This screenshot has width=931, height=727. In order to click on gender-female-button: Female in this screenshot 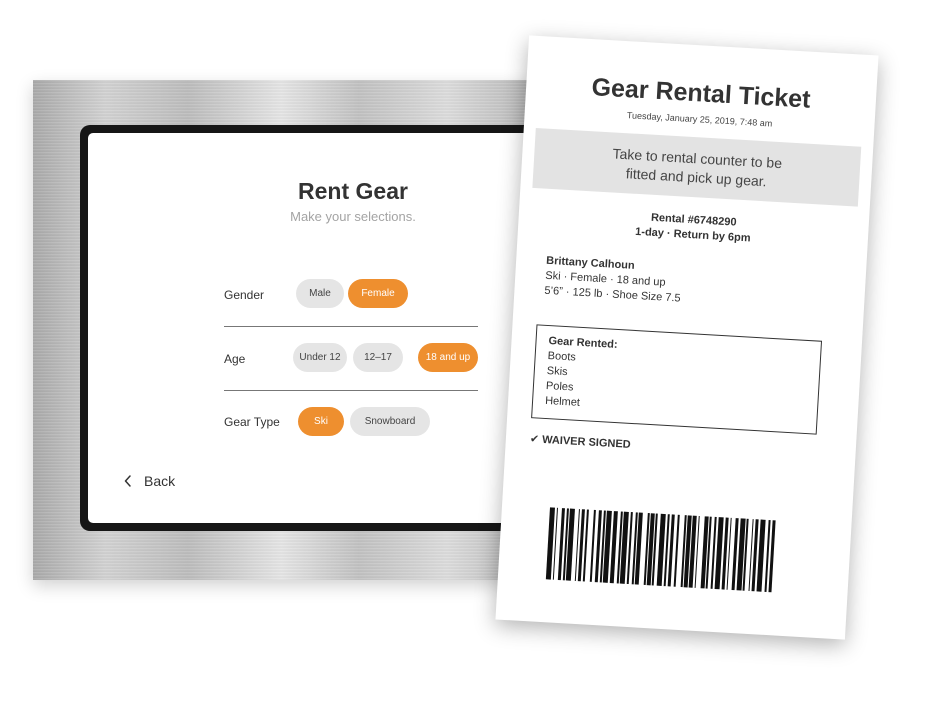, I will do `click(378, 293)`.